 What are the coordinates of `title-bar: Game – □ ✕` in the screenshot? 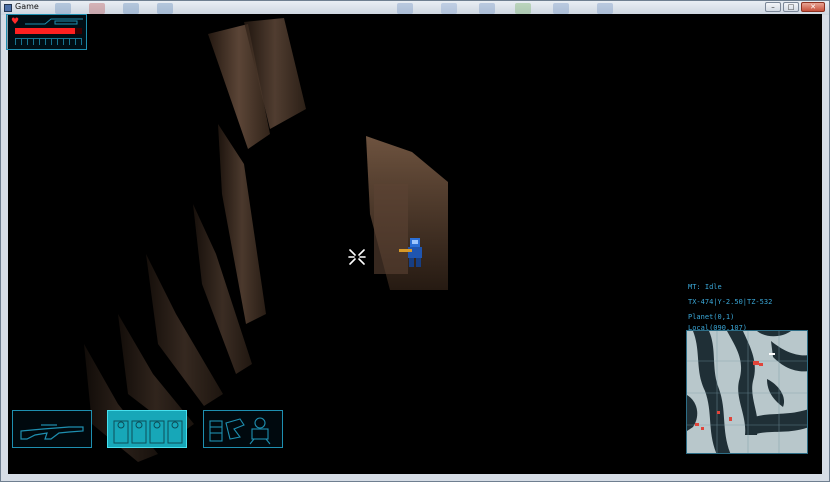 It's located at (415, 8).